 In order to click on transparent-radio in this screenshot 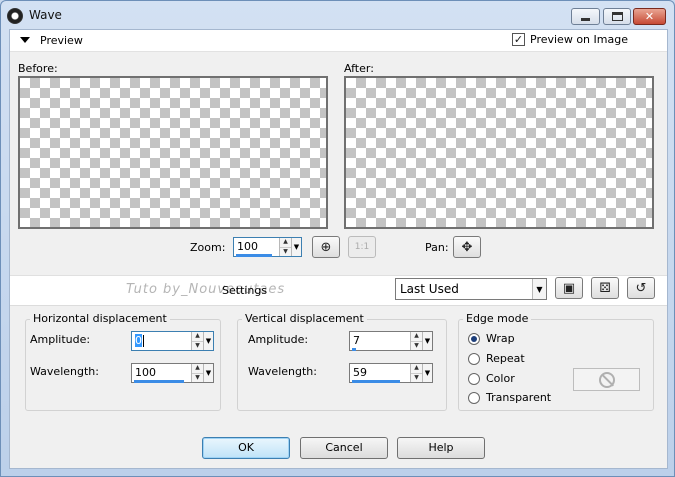, I will do `click(474, 397)`.